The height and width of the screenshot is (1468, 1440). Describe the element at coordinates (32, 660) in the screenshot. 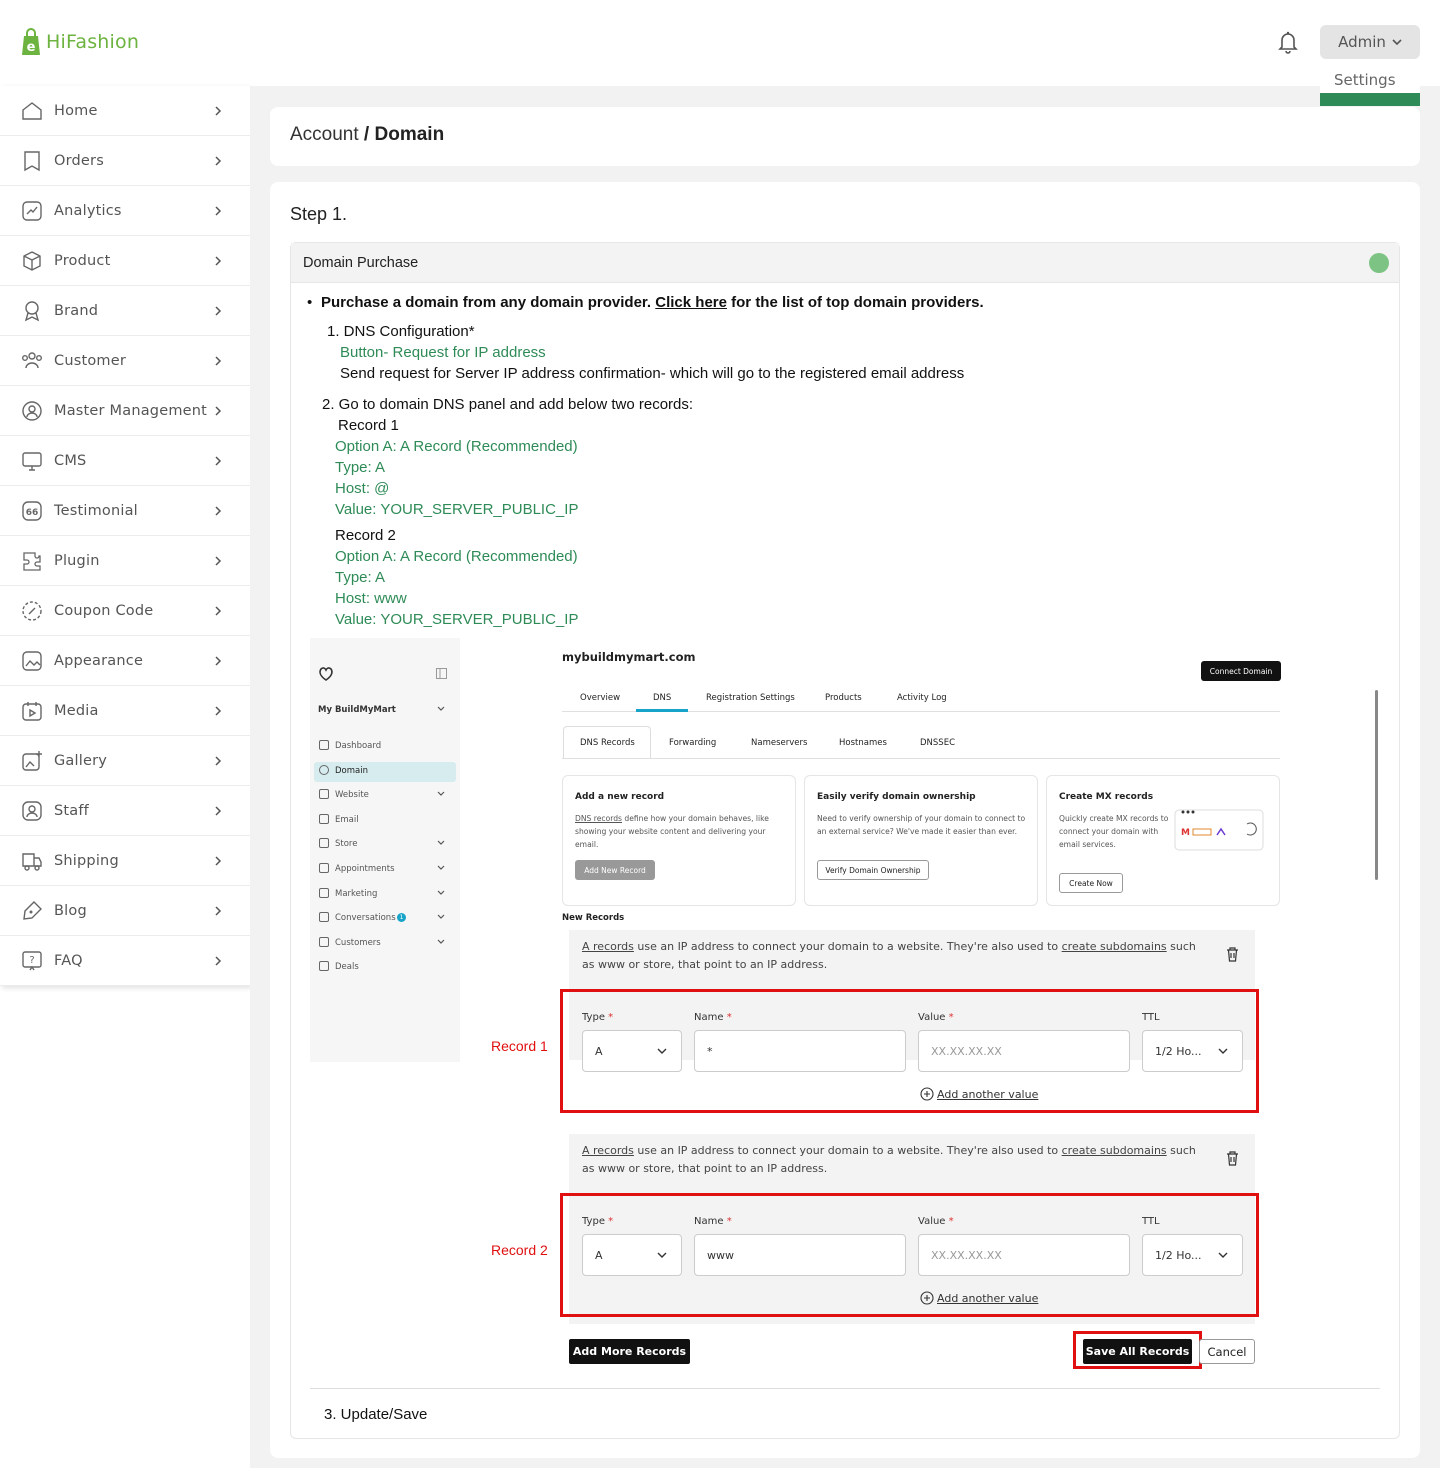

I see `appearance-icon` at that location.